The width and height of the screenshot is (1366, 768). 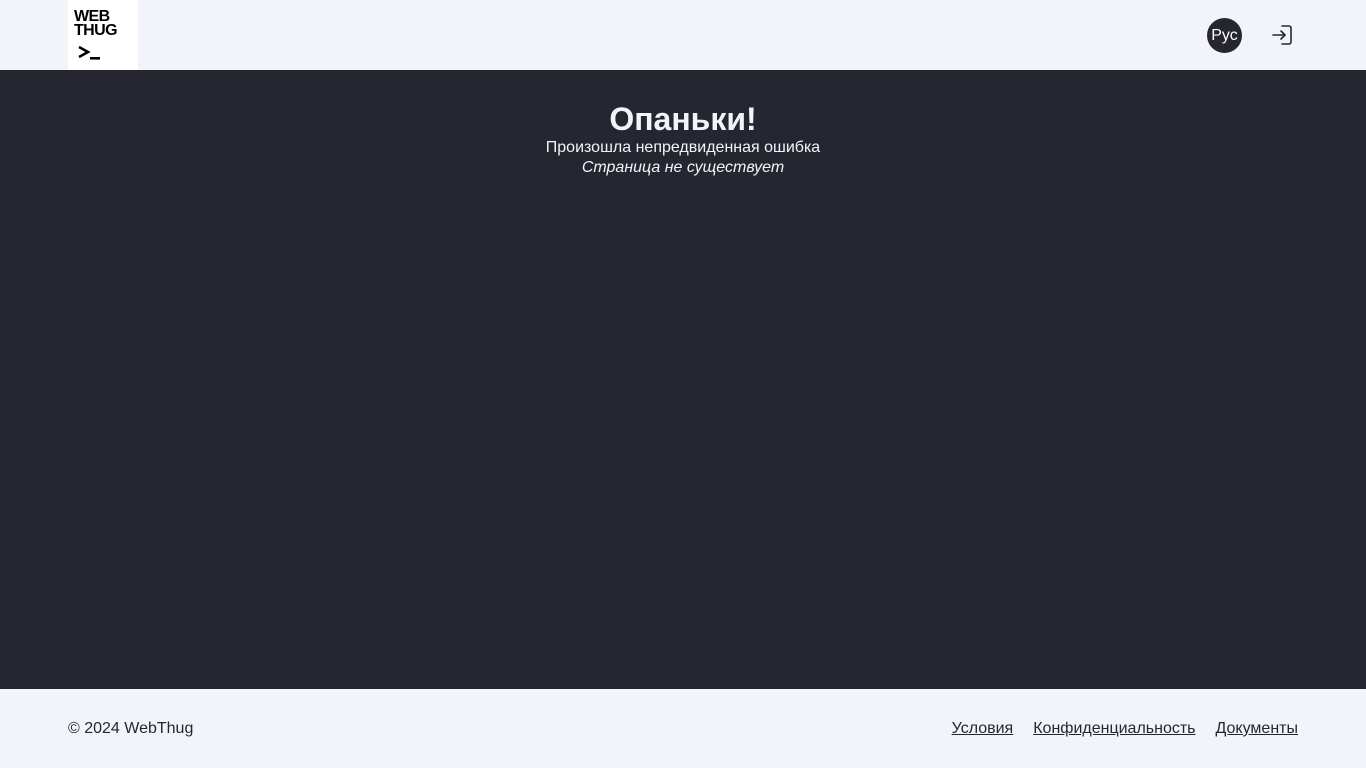 I want to click on footer-link-privacy: Конфиденциальность, so click(x=1114, y=729).